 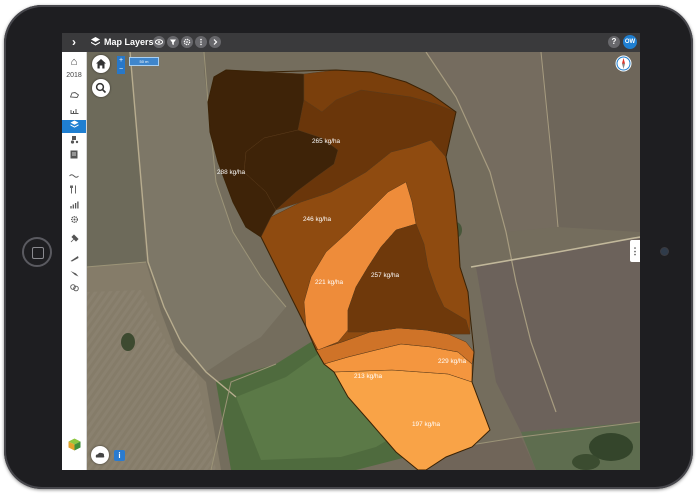 I want to click on zone-label-288: 288 kg/ha, so click(x=231, y=172).